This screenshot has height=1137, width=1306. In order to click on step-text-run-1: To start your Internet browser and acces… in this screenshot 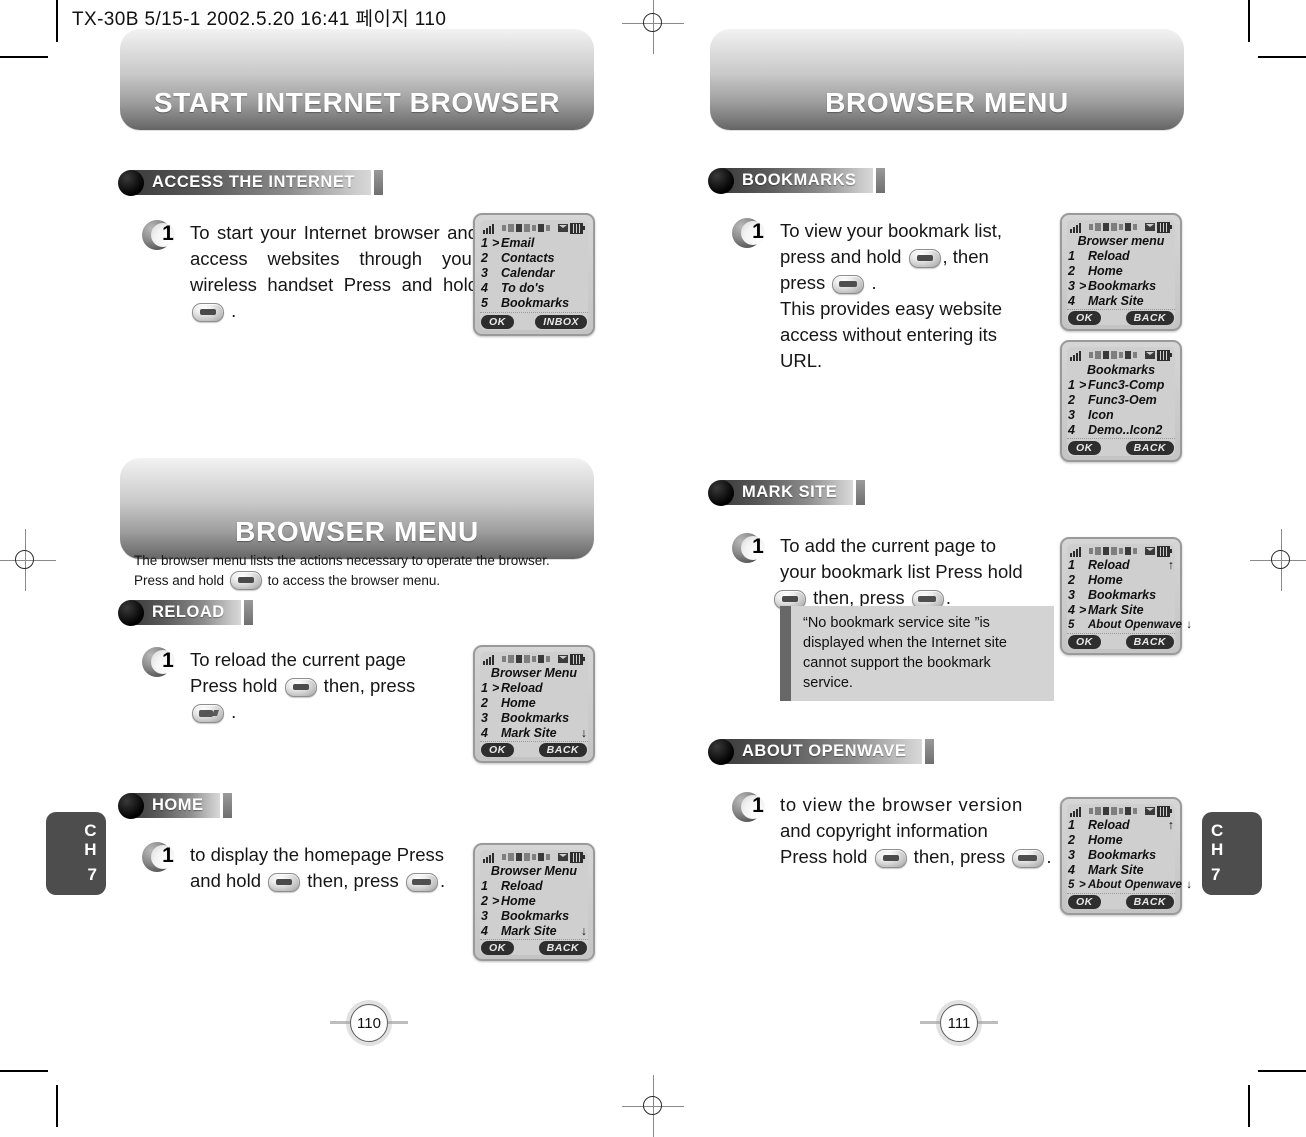, I will do `click(334, 258)`.